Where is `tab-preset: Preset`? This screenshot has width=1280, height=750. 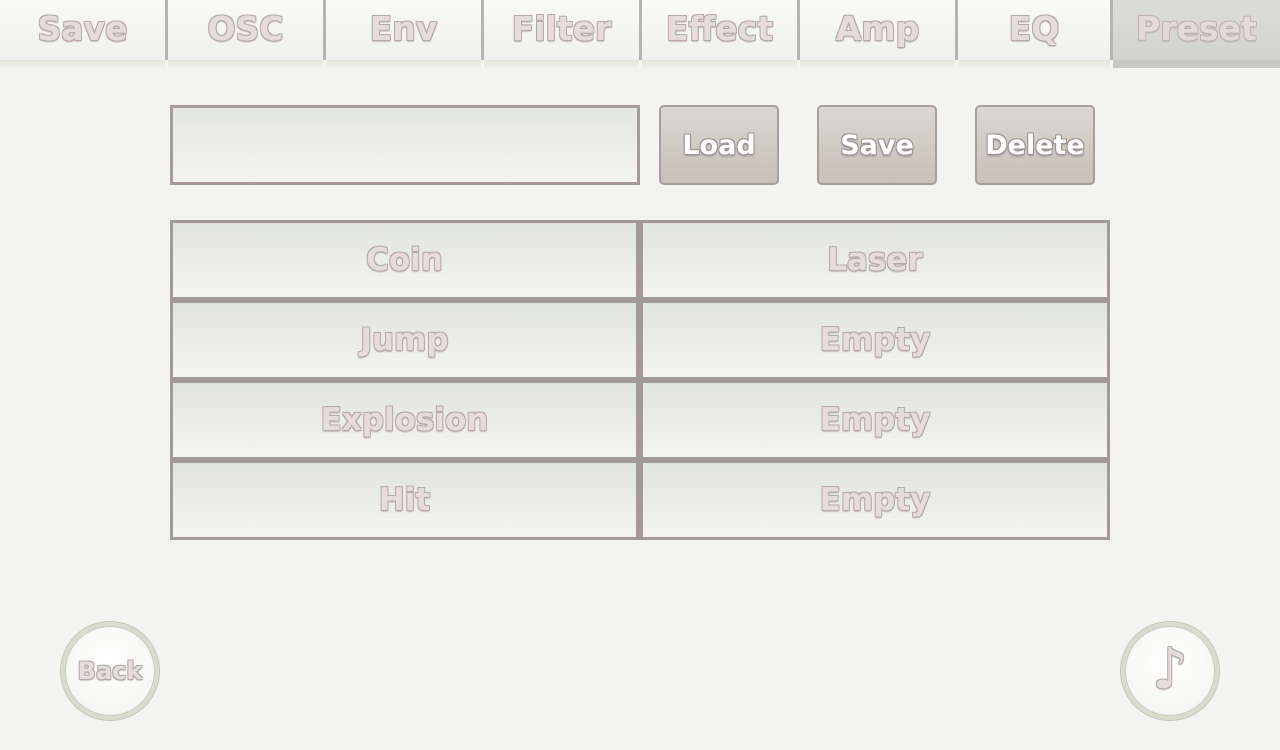 tab-preset: Preset is located at coordinates (1196, 34).